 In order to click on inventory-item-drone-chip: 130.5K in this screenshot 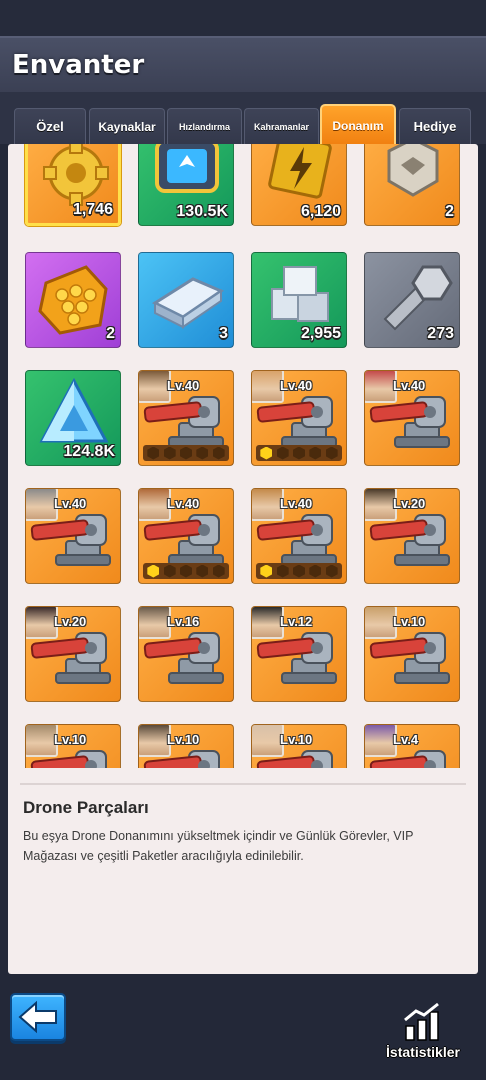, I will do `click(186, 185)`.